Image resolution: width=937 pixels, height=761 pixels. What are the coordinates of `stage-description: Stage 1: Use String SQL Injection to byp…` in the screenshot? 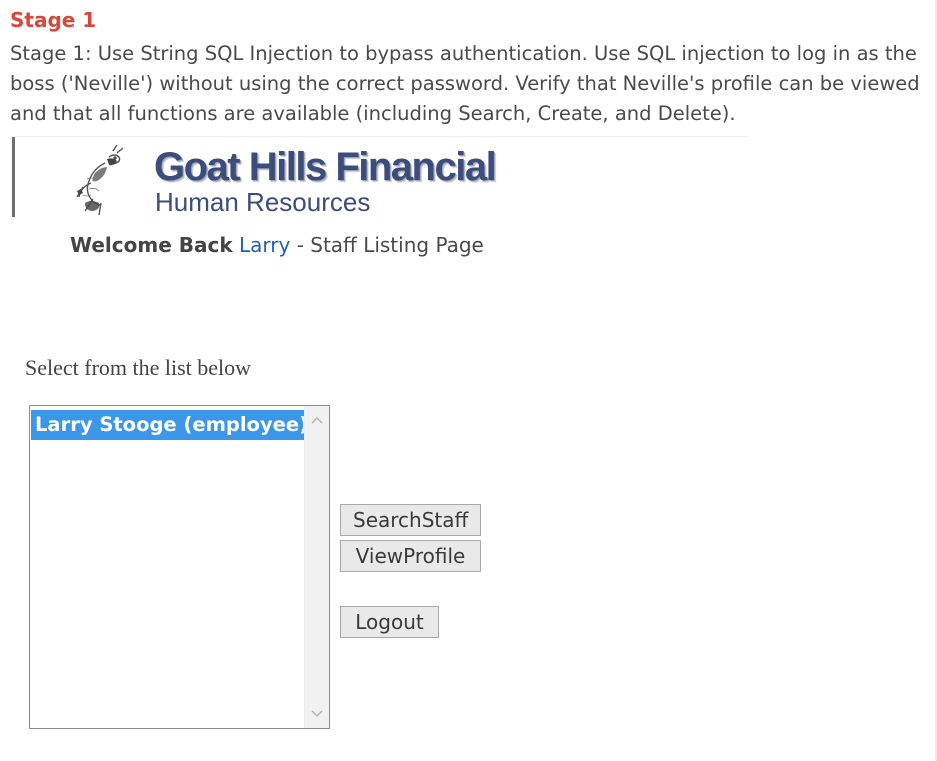 It's located at (465, 83).